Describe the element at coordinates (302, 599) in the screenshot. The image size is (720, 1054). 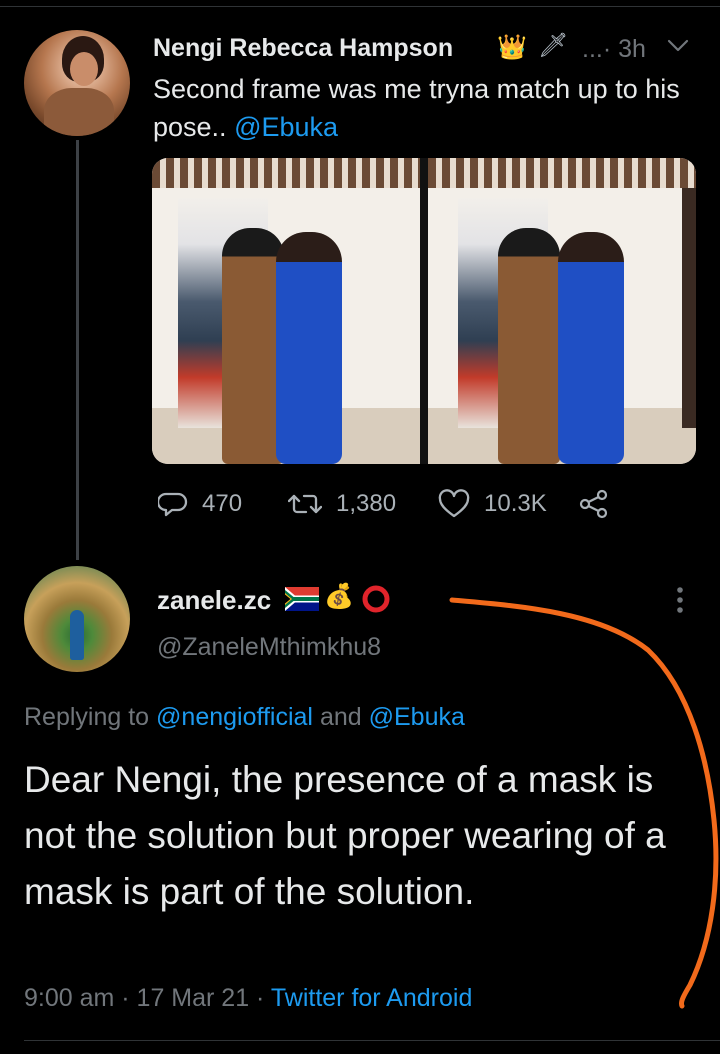
I see `south-africa-flag-icon` at that location.